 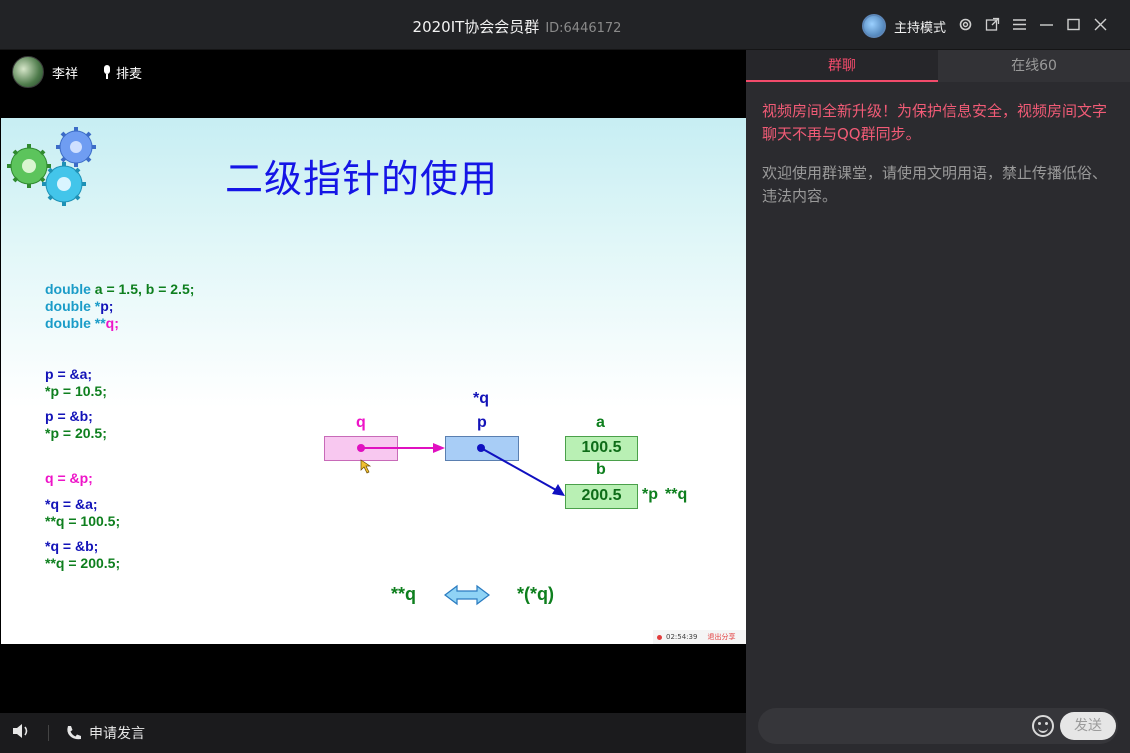 I want to click on bottom-controls: 申请发言, so click(x=373, y=733).